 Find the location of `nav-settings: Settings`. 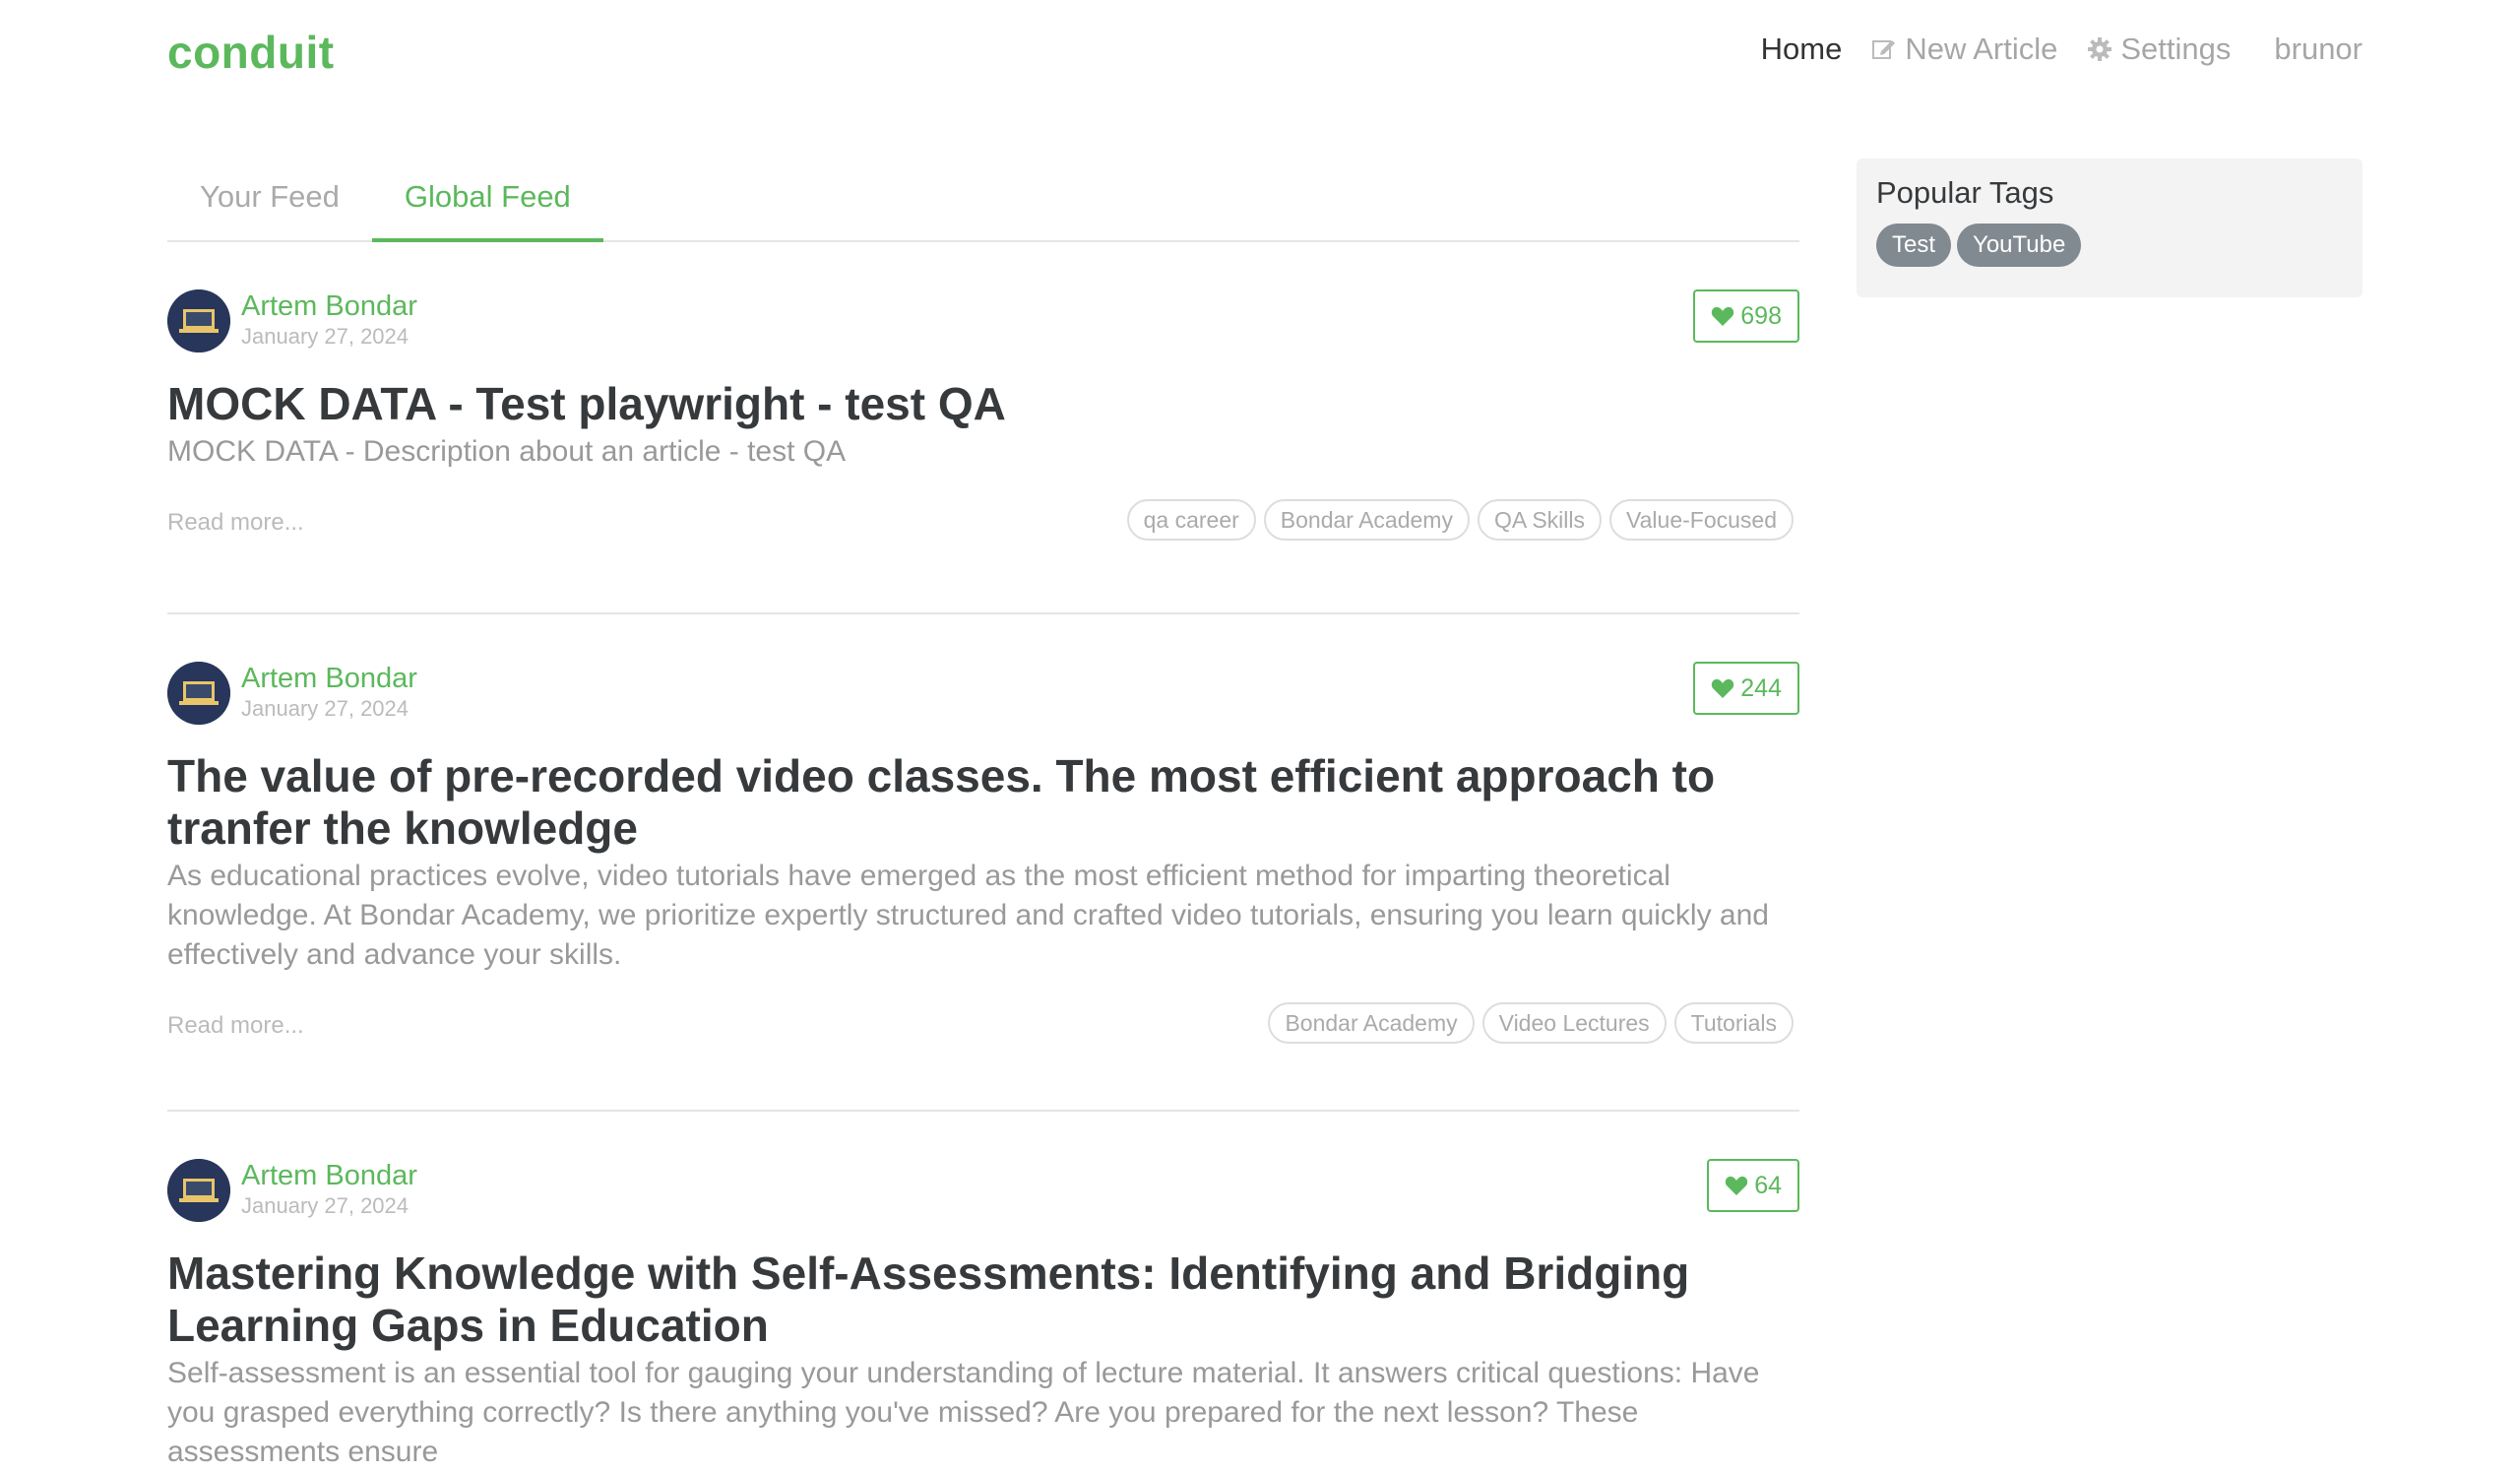

nav-settings: Settings is located at coordinates (2159, 49).